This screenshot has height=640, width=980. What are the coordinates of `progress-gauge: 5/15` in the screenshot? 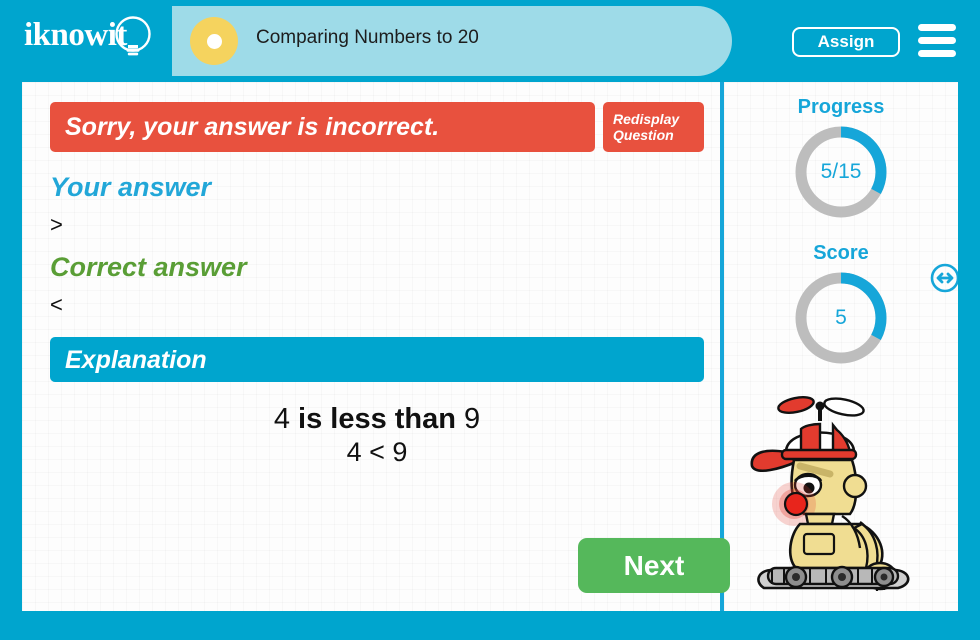 It's located at (841, 172).